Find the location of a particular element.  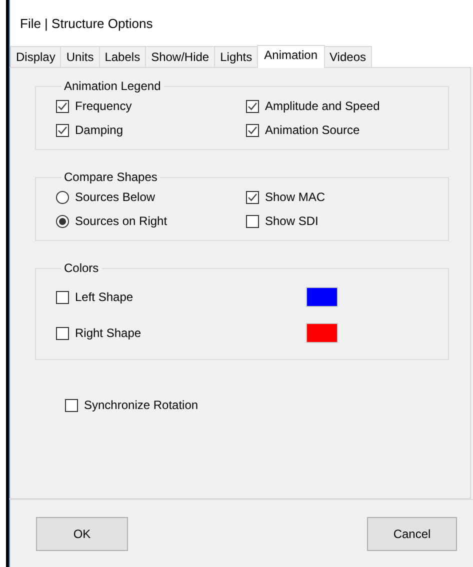

tab: Show/Hide is located at coordinates (180, 56).